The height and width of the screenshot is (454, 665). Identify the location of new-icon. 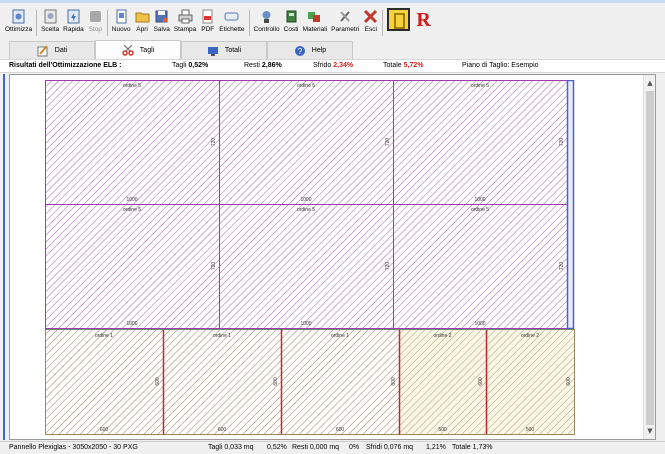
(121, 16).